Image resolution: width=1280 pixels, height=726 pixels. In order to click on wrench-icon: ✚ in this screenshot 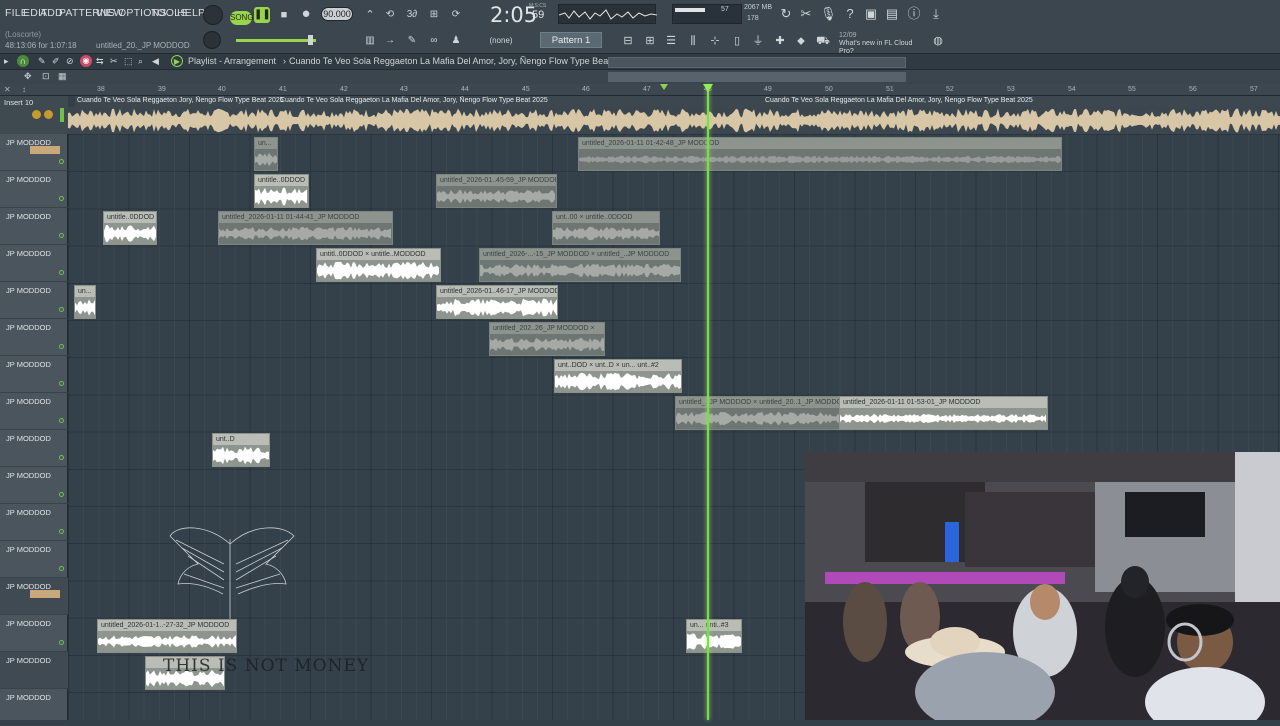, I will do `click(780, 41)`.